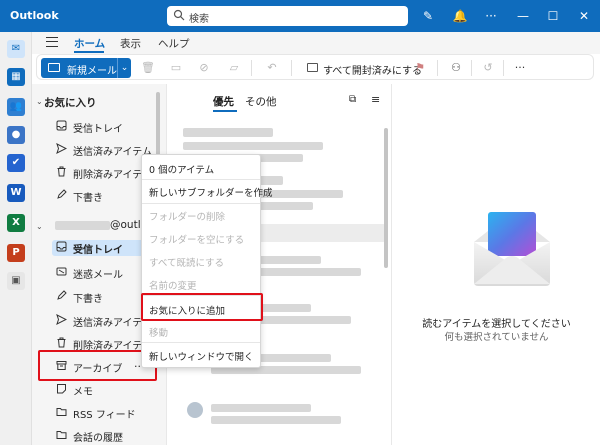  Describe the element at coordinates (61, 271) in the screenshot. I see `junk-icon` at that location.